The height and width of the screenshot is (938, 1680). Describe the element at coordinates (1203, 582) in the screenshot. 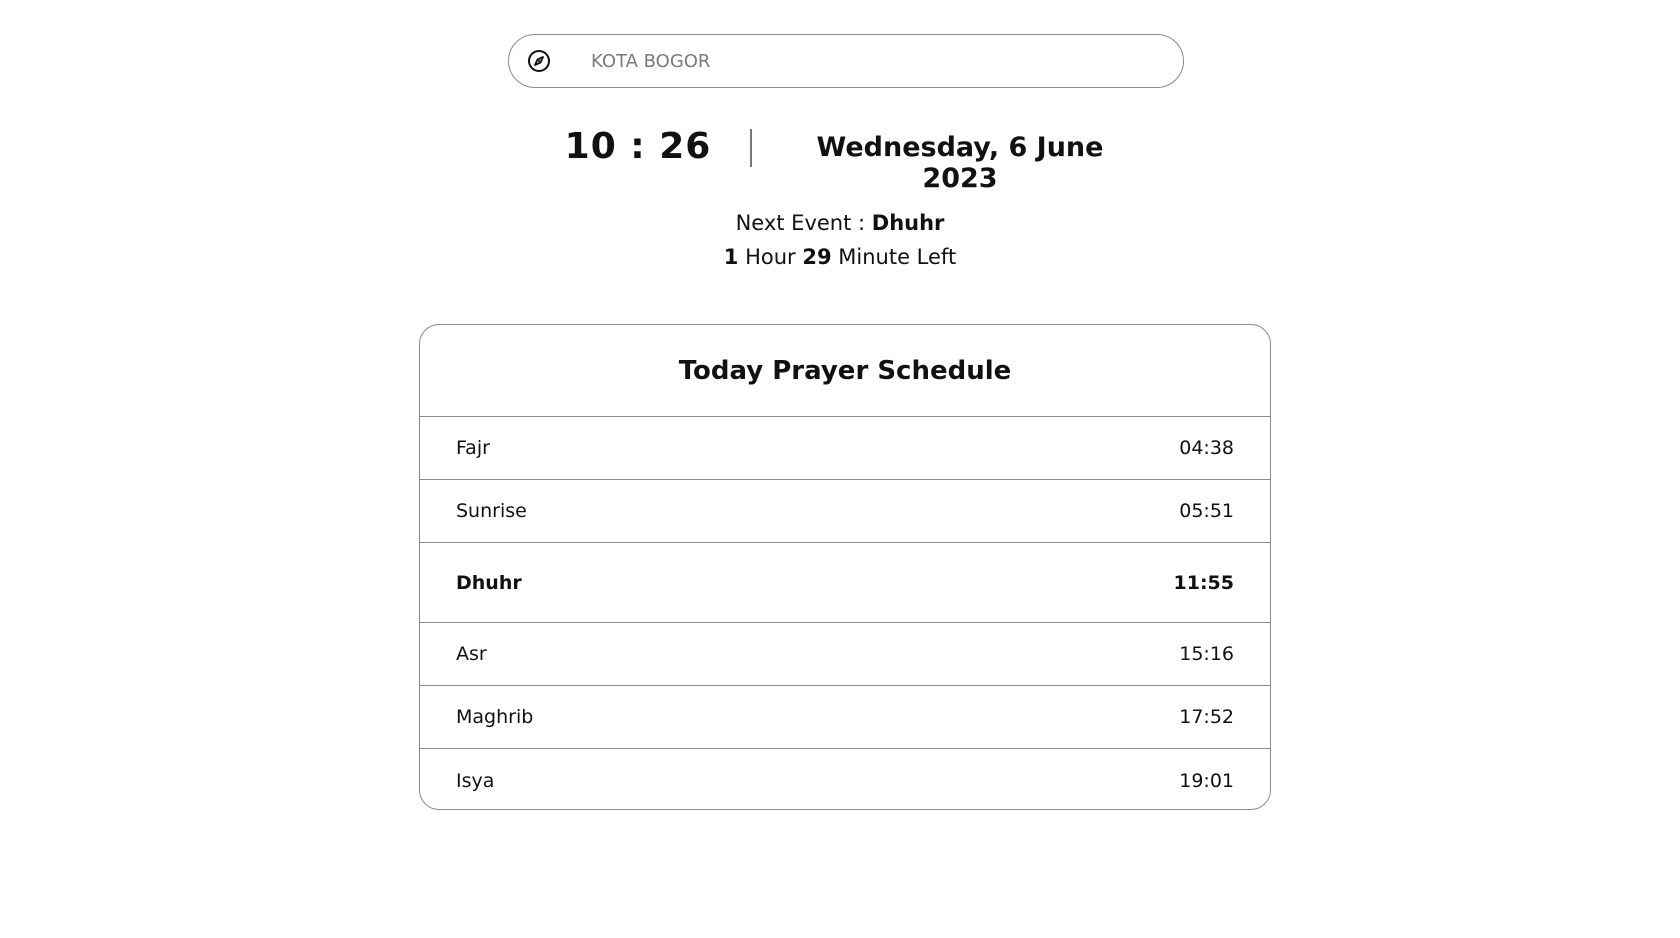

I see `prayer-time: 11:55` at that location.